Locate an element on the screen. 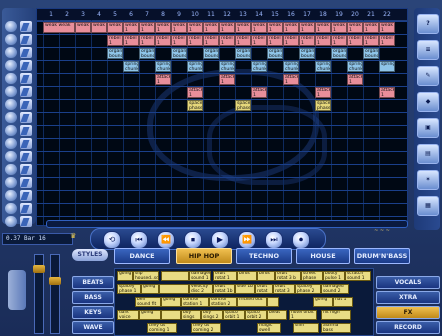  category-keys: KEYS is located at coordinates (93, 312).